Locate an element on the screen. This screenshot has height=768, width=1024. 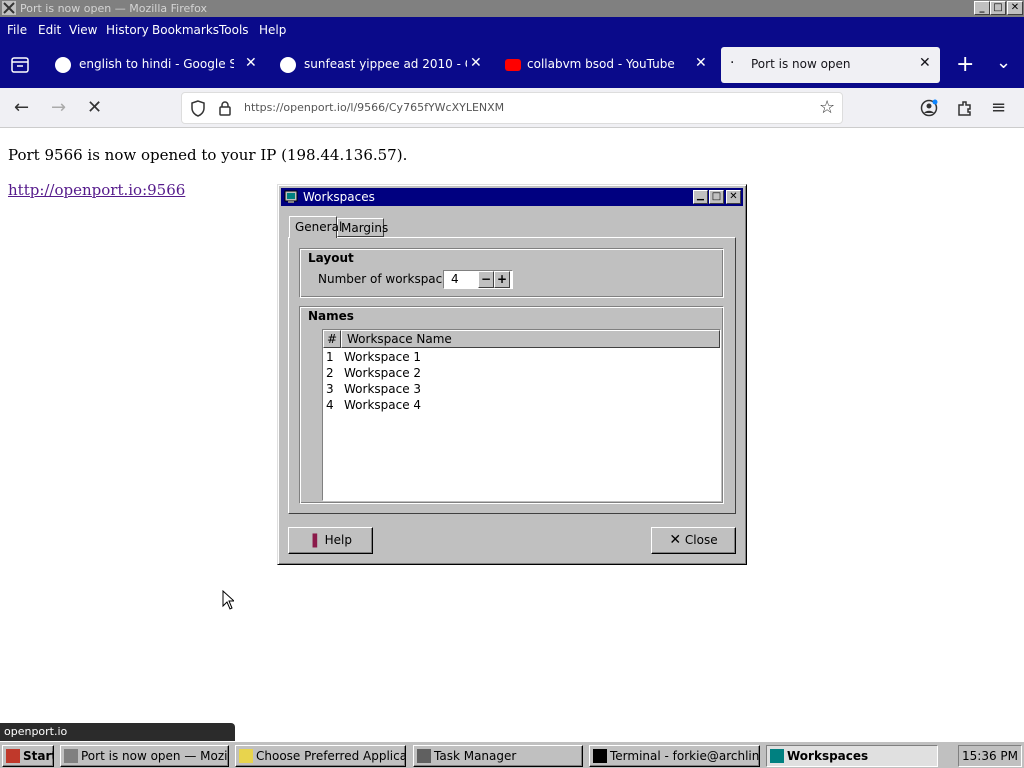
tab-label: collabvm bsod - YouTube is located at coordinates (601, 64).